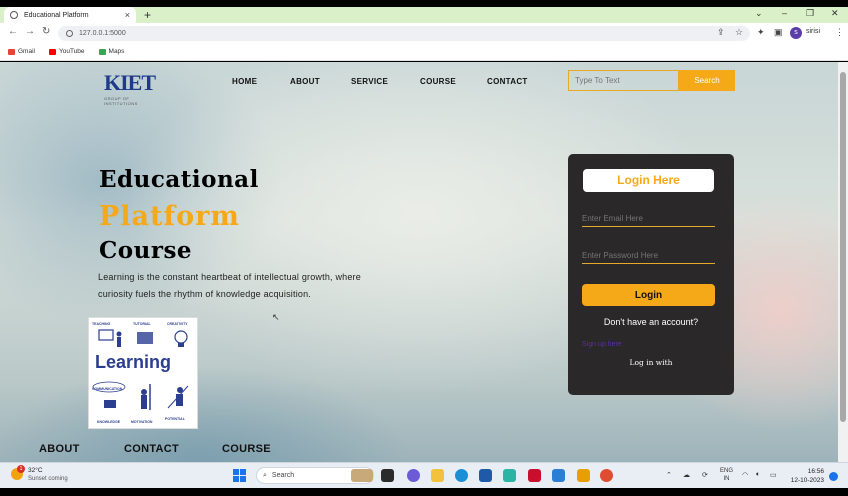 Image resolution: width=848 pixels, height=496 pixels. I want to click on illustration-label: COMMUNICATION, so click(107, 389).